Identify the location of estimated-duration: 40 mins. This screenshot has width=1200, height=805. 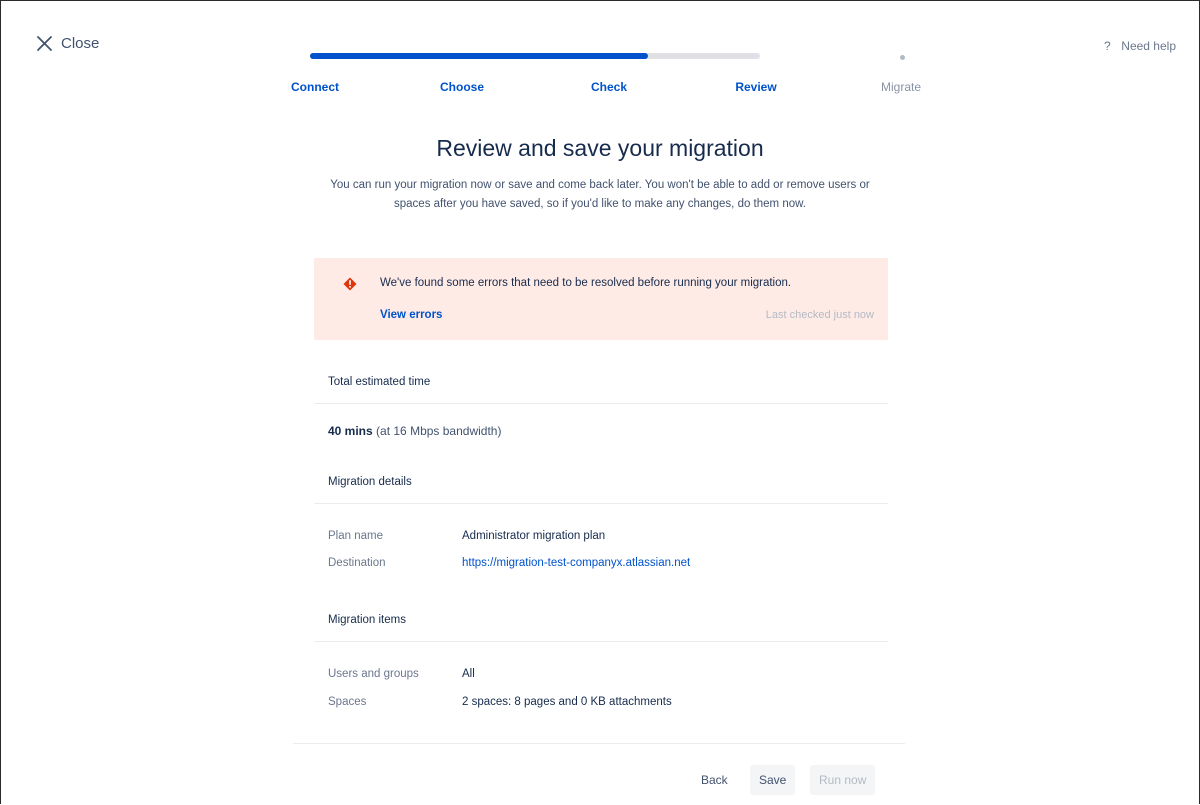
(350, 431).